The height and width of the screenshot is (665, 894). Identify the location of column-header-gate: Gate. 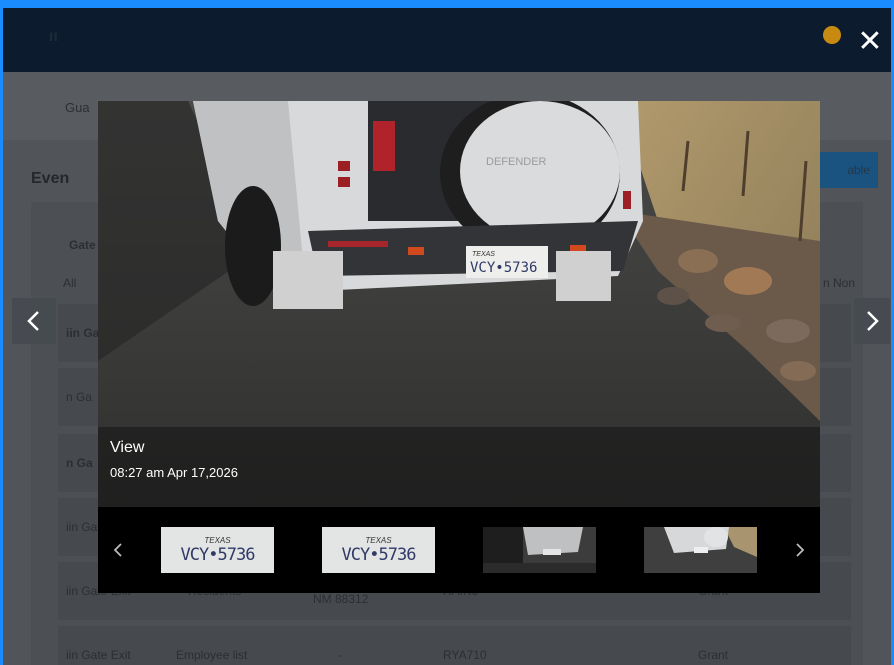
(82, 245).